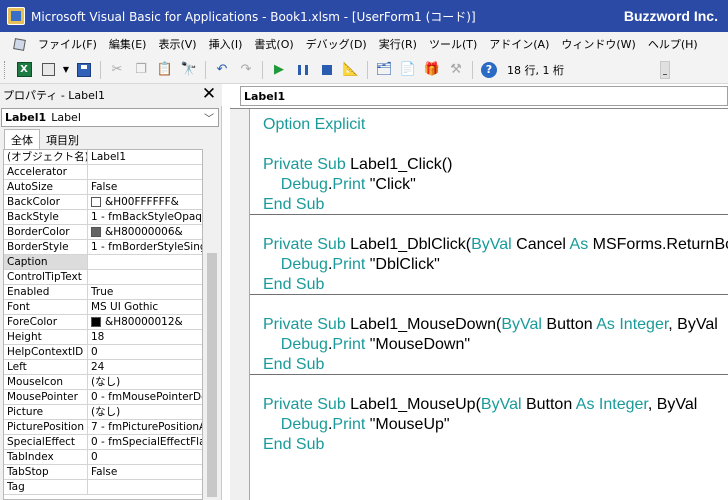 The image size is (728, 500). I want to click on property-value: &H00FFFFFF&, so click(145, 202).